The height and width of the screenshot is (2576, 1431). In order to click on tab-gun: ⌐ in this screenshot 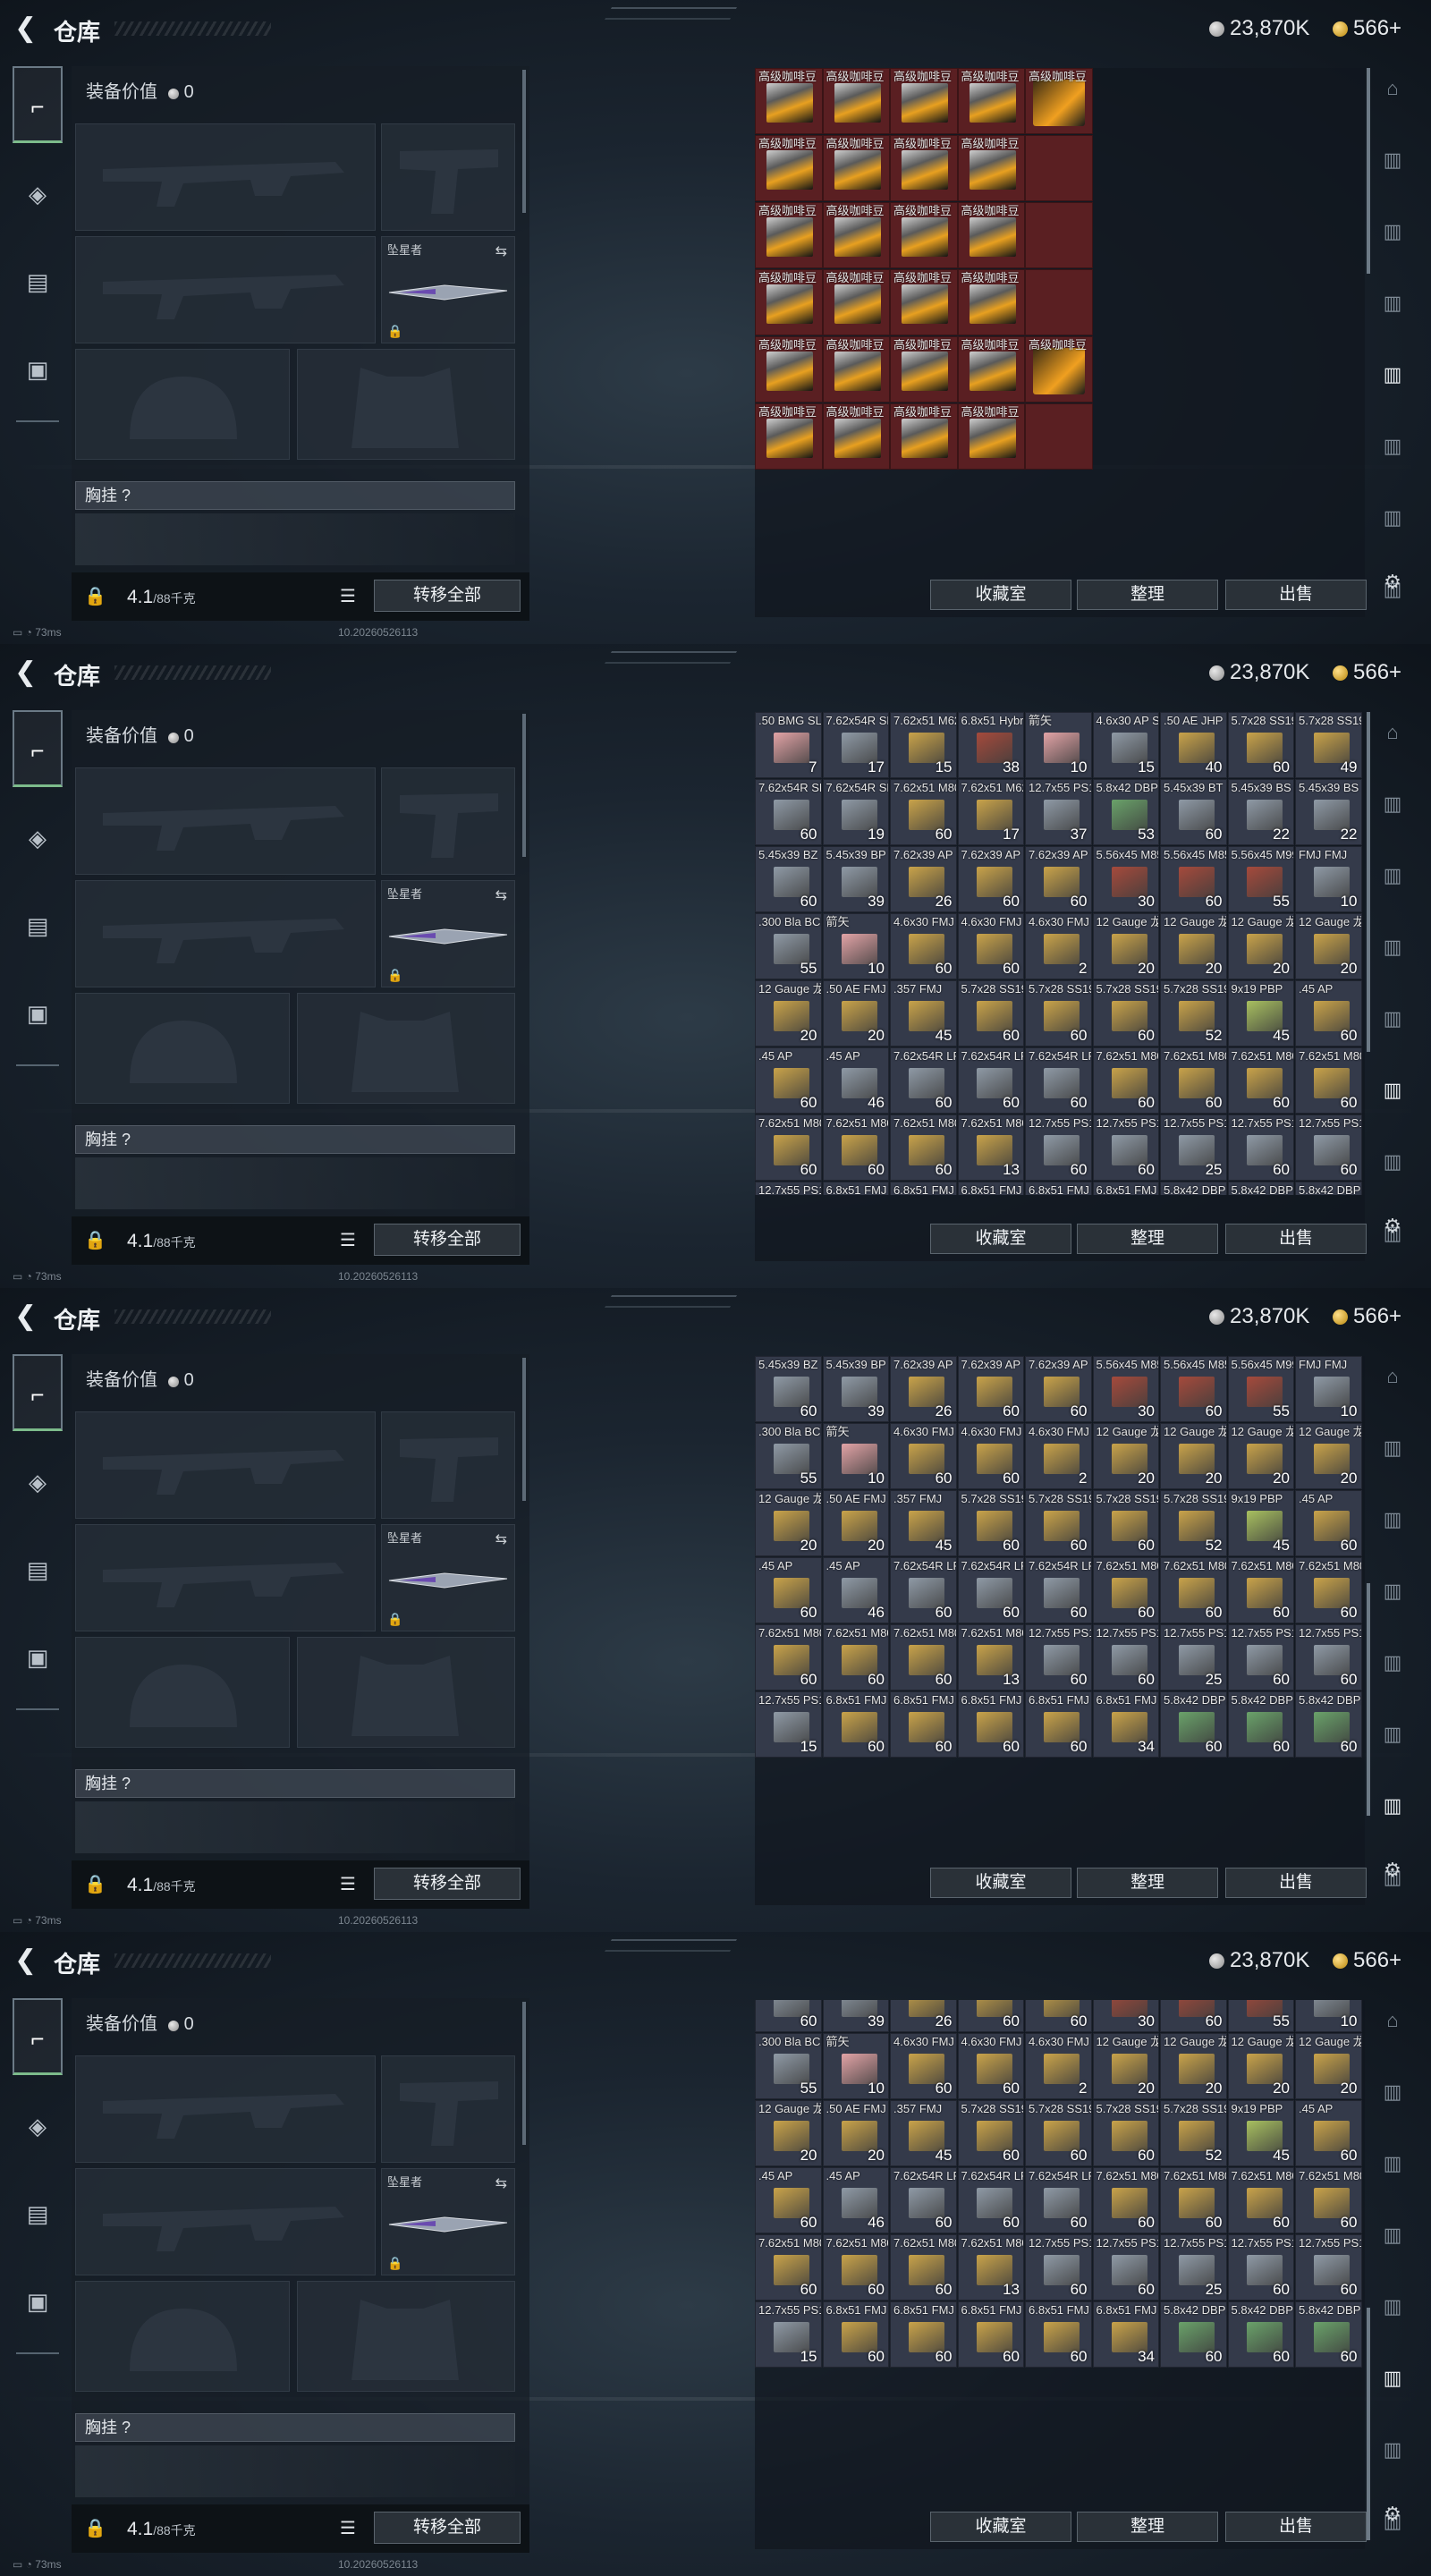, I will do `click(38, 104)`.